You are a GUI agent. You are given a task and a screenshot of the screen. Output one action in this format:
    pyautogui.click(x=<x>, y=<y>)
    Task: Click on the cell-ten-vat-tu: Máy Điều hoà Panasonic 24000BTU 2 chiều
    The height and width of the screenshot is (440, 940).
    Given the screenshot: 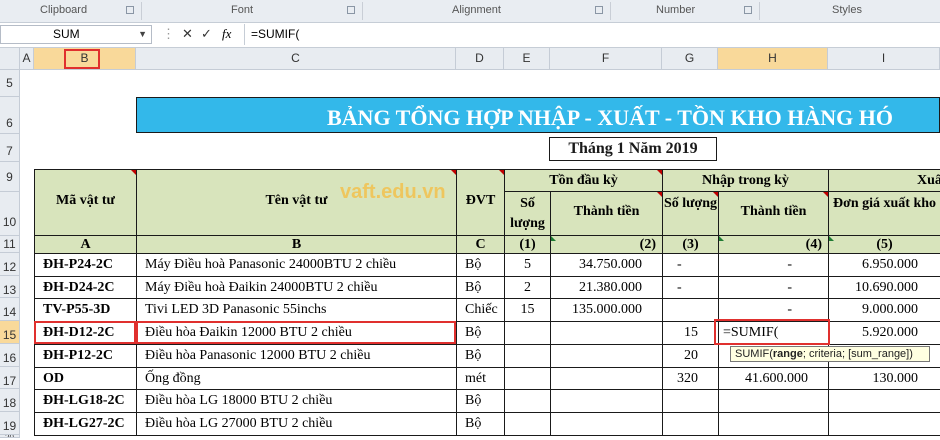 What is the action you would take?
    pyautogui.click(x=296, y=265)
    